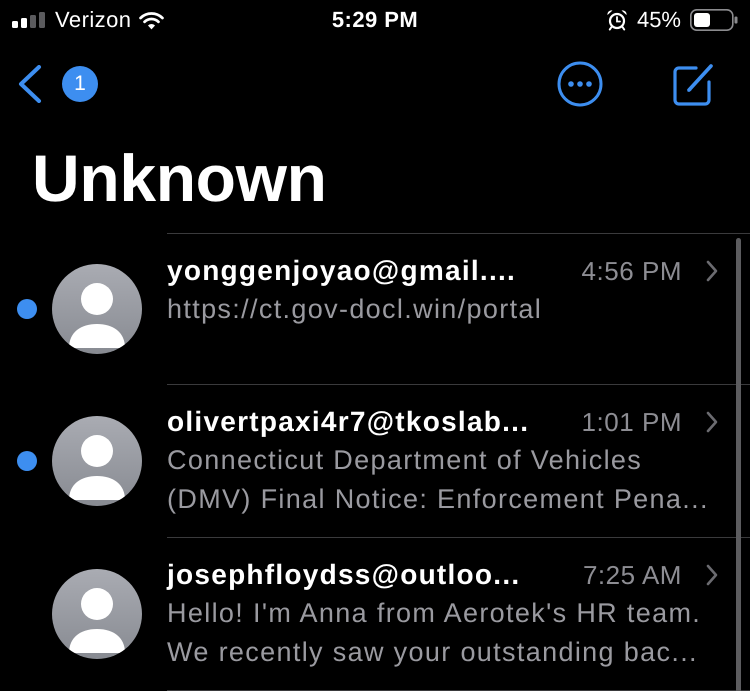 The width and height of the screenshot is (750, 691). I want to click on unread-count-badge: 1, so click(80, 84).